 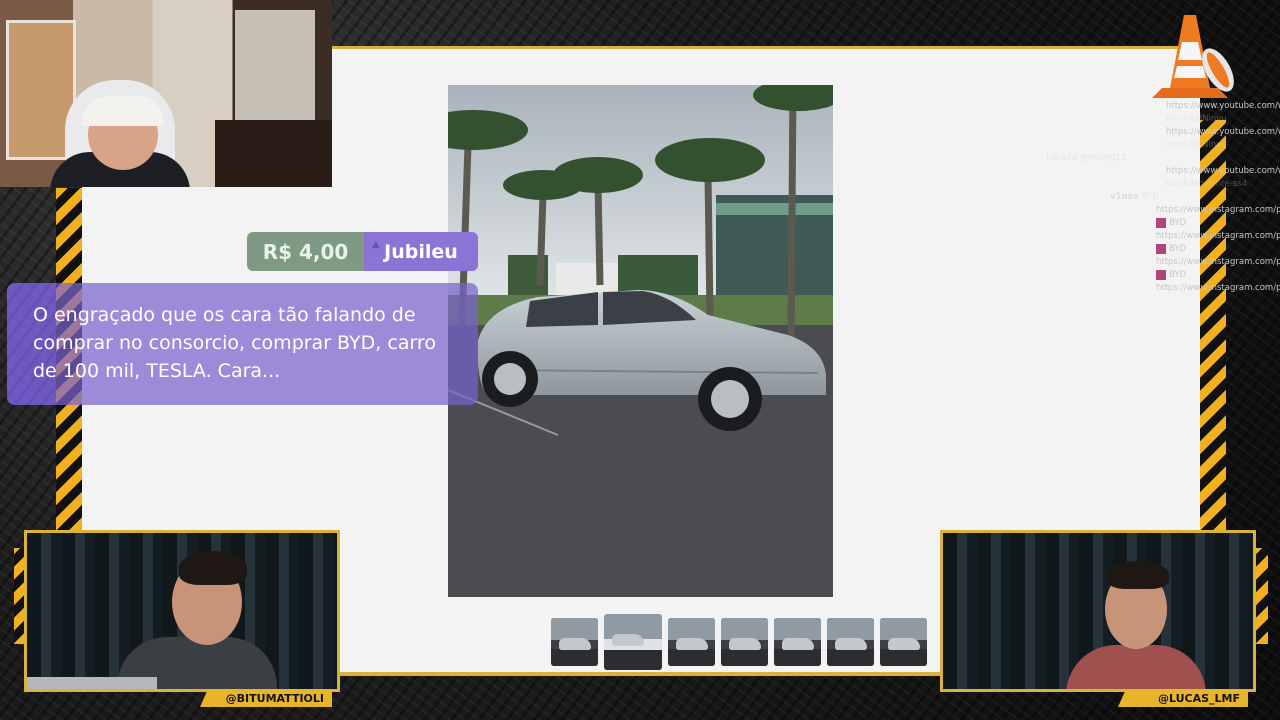 I want to click on webcam-curtain, so click(x=275, y=65).